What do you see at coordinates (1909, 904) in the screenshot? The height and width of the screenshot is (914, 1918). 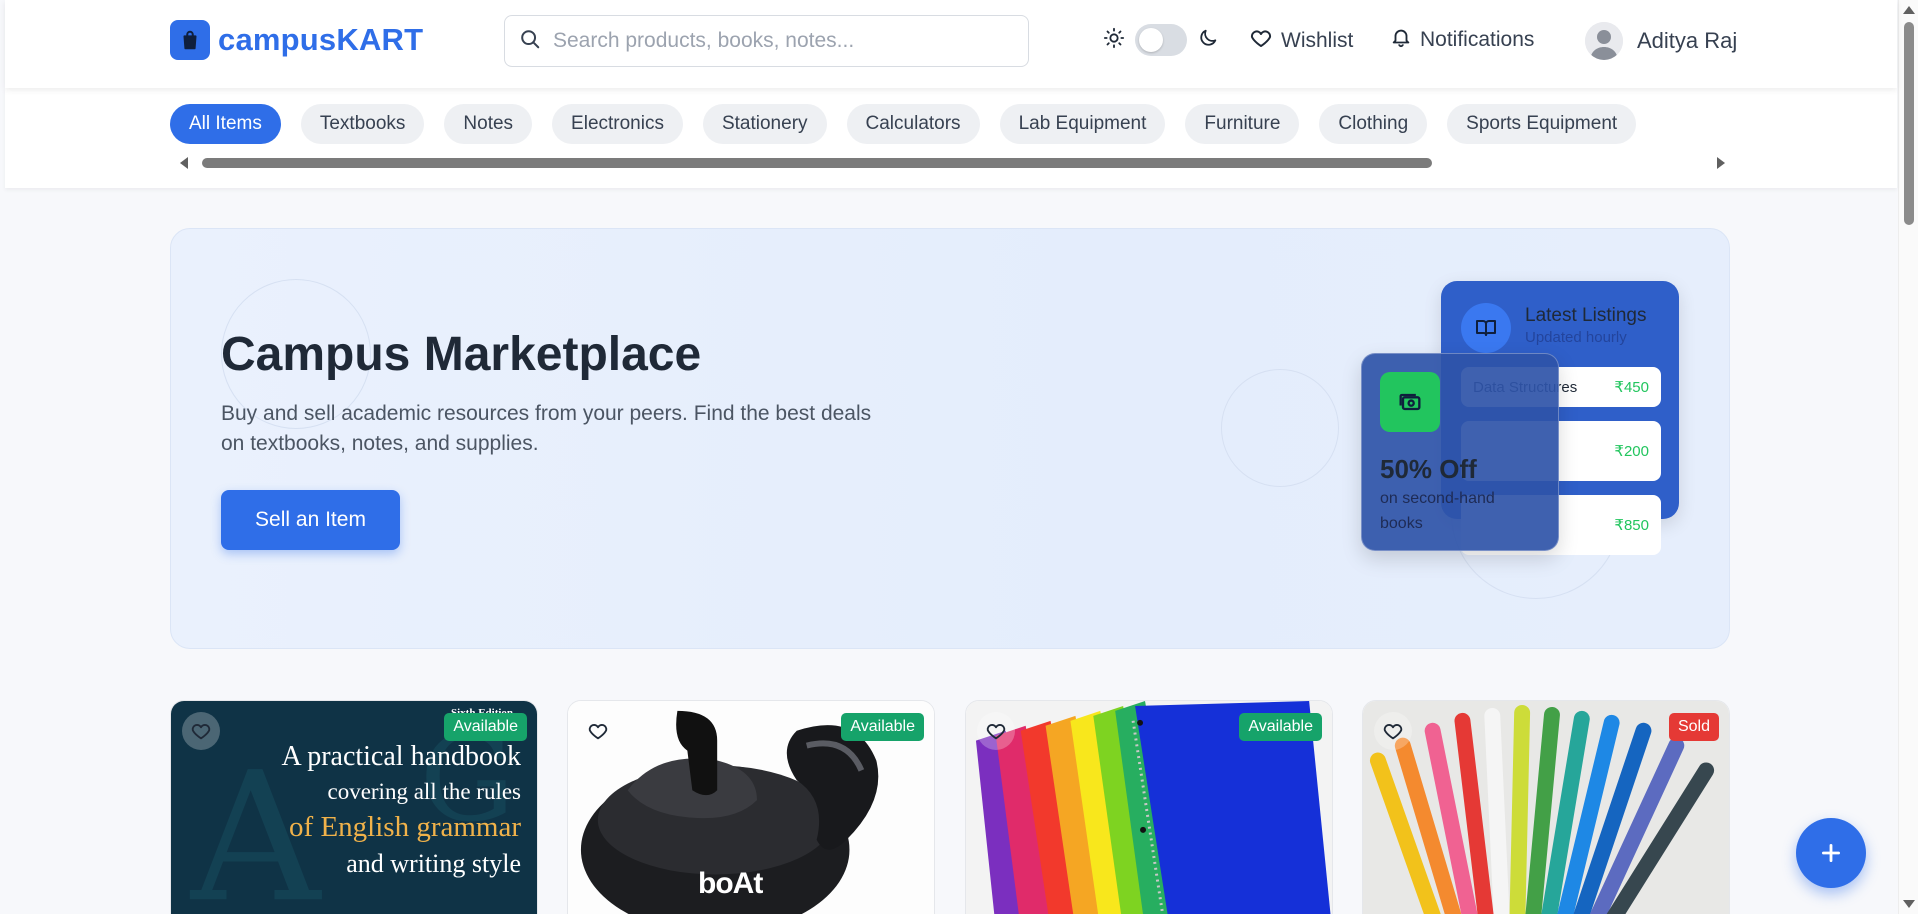 I see `scroll-down-icon` at bounding box center [1909, 904].